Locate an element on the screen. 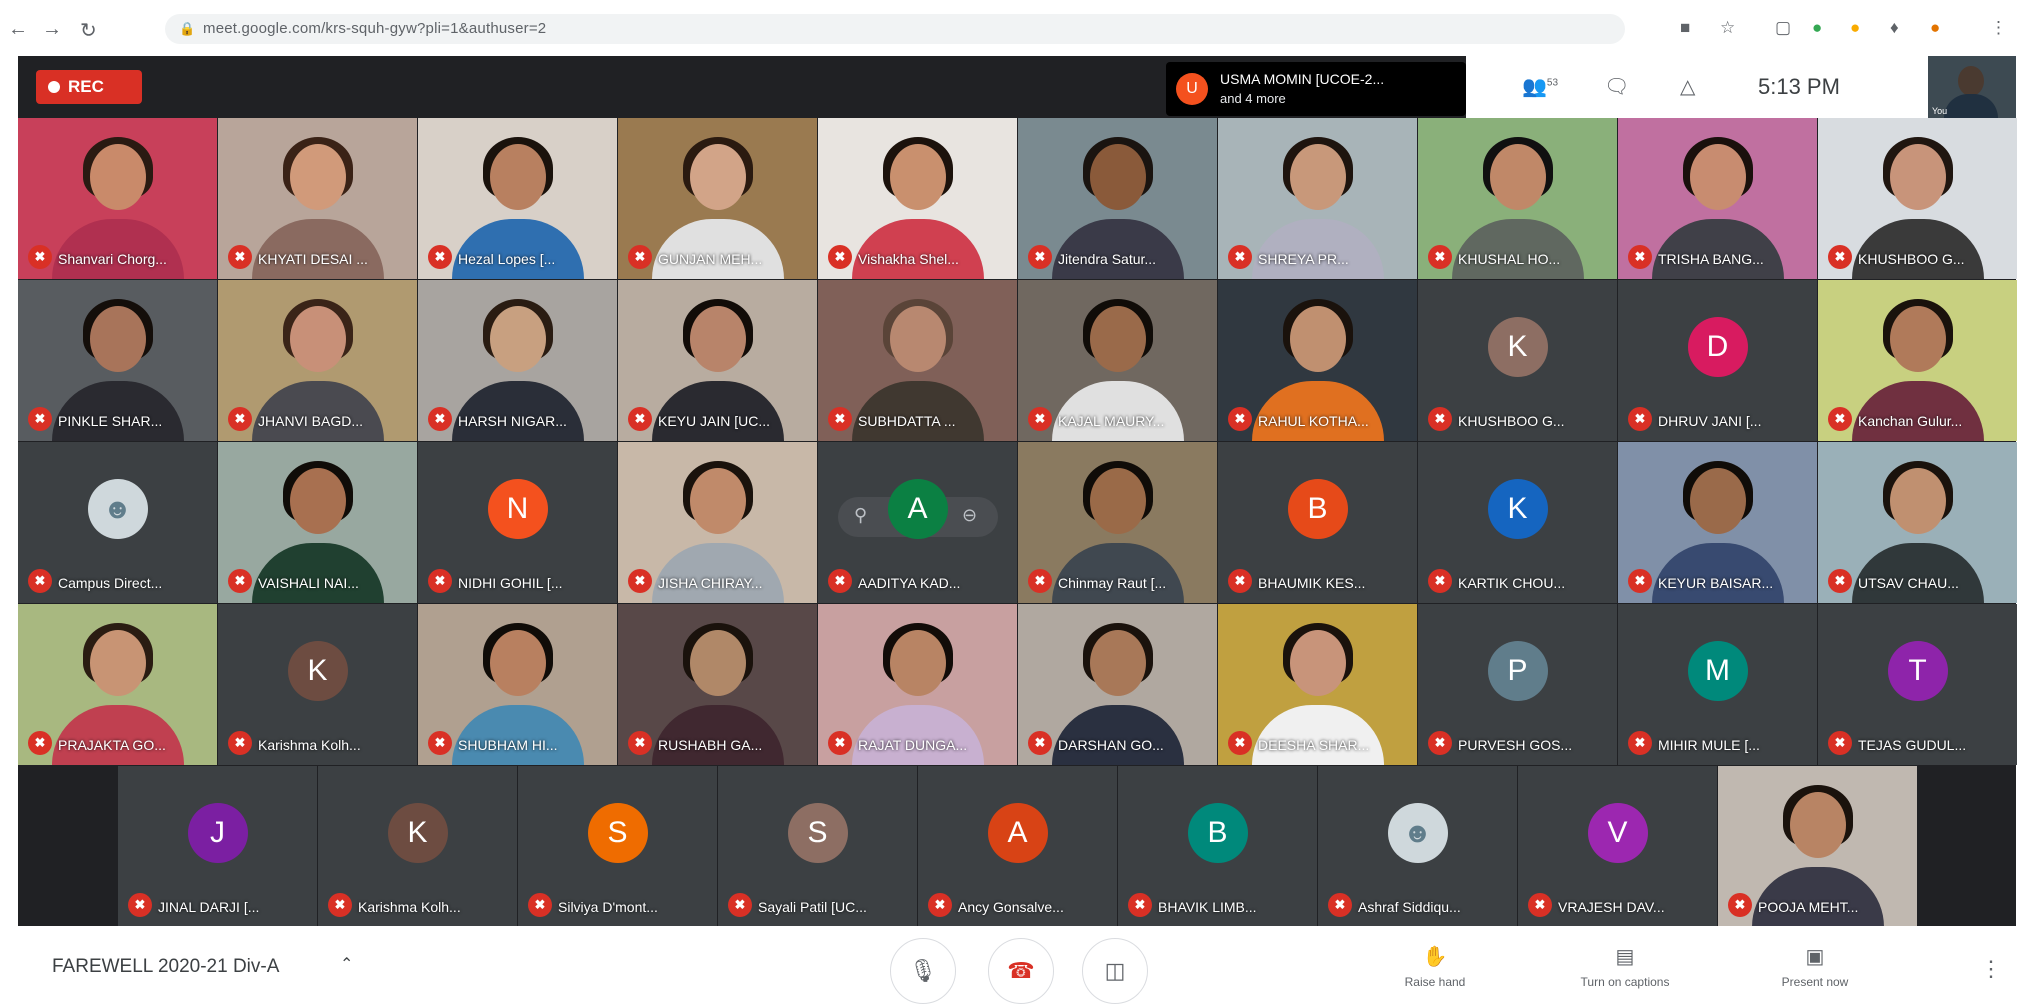  participant-avatar: N is located at coordinates (517, 508).